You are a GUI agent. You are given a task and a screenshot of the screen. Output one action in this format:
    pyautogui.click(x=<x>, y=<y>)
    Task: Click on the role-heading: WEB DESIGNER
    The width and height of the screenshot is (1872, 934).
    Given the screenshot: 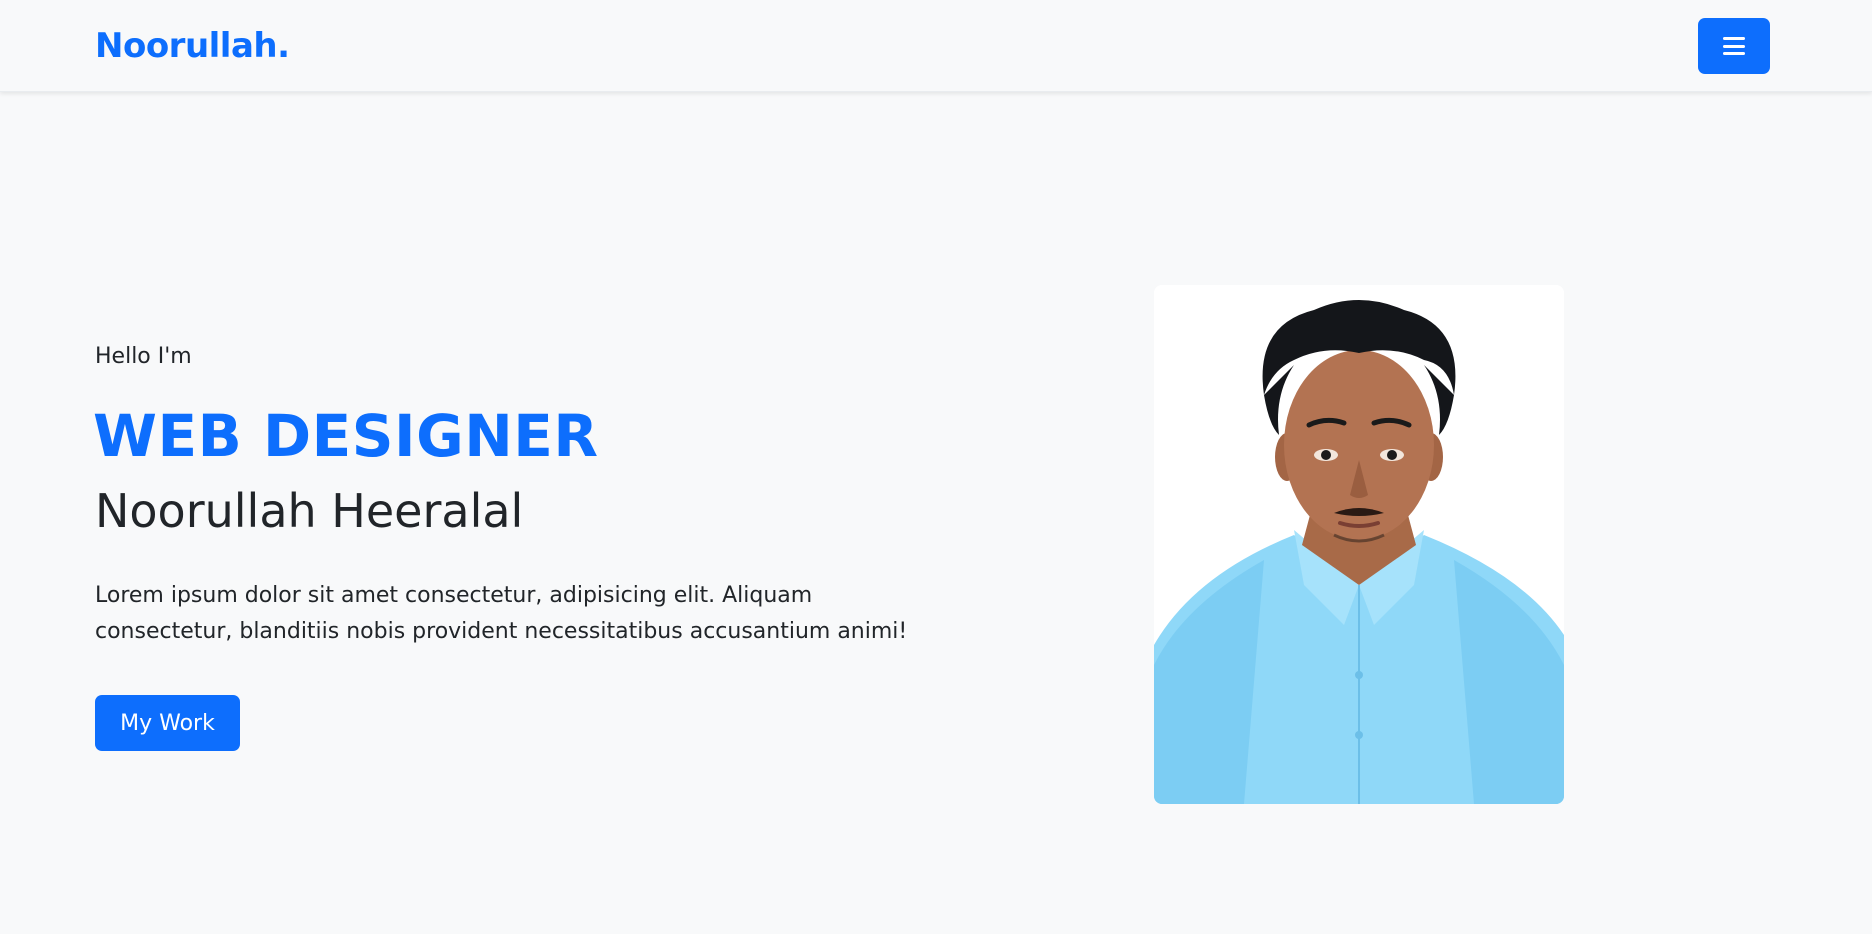 What is the action you would take?
    pyautogui.click(x=346, y=436)
    